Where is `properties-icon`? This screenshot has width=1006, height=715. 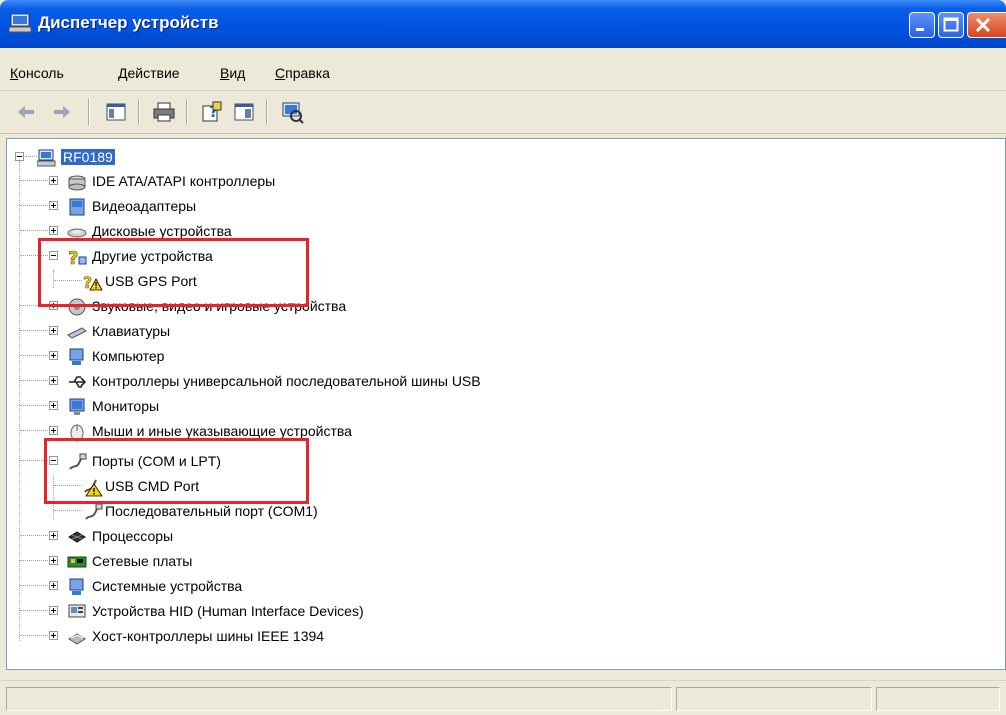
properties-icon is located at coordinates (244, 112).